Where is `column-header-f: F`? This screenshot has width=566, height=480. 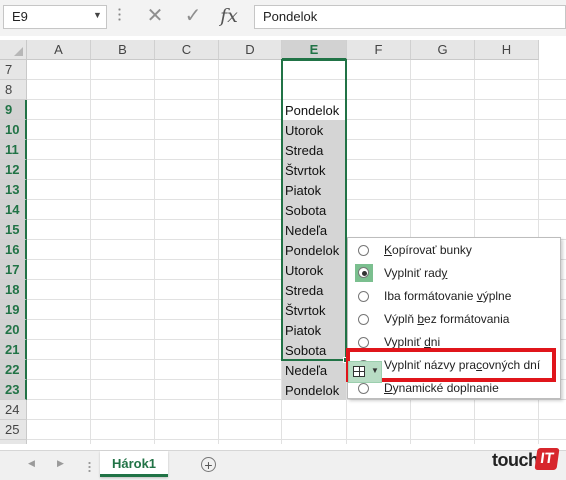 column-header-f: F is located at coordinates (379, 50).